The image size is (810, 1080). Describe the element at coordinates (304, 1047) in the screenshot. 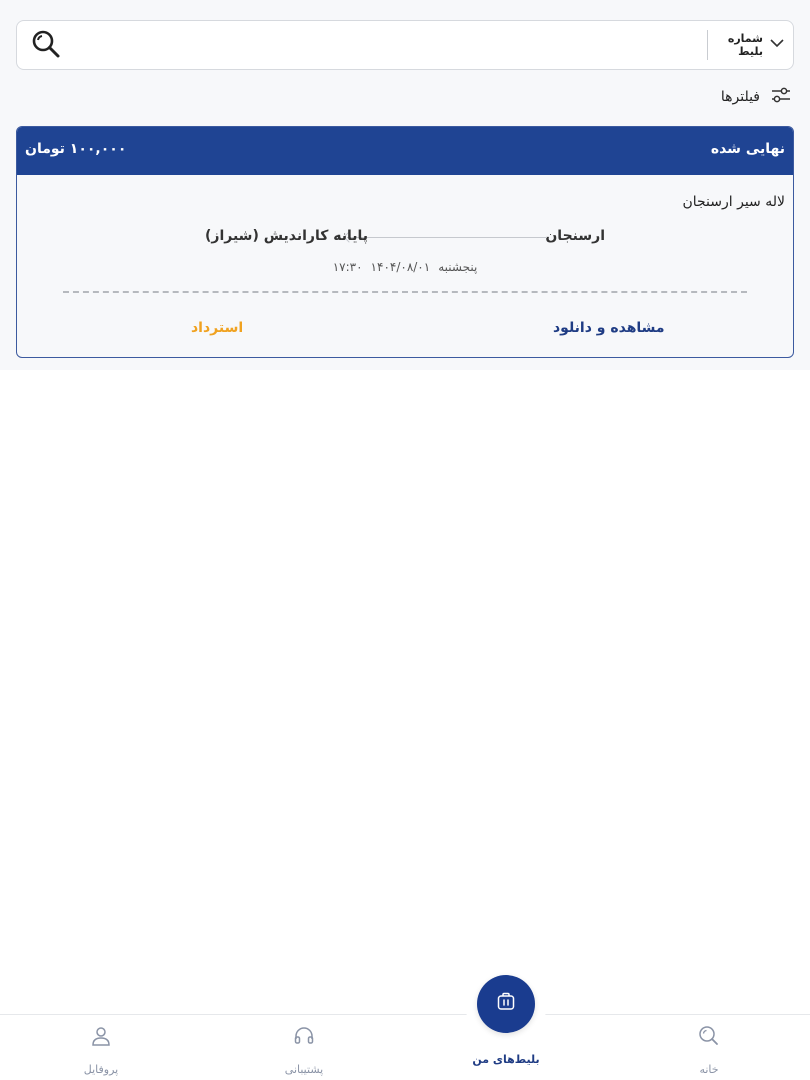

I see `nav-support: پشتیبانی` at that location.